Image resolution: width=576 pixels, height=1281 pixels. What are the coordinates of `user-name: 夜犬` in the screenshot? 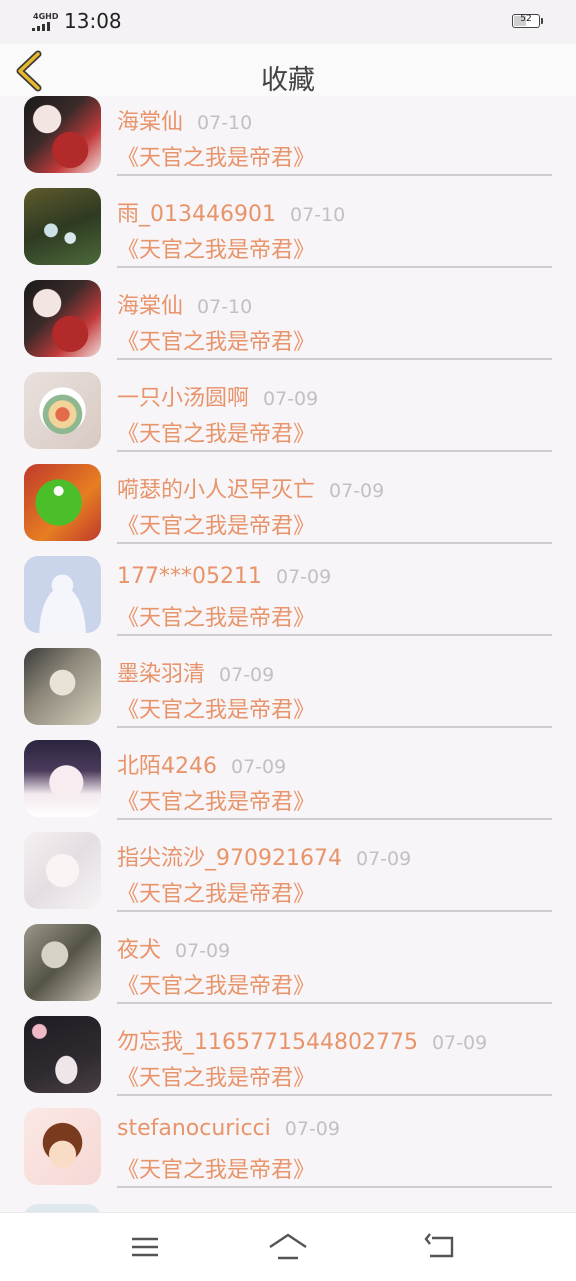 It's located at (139, 950).